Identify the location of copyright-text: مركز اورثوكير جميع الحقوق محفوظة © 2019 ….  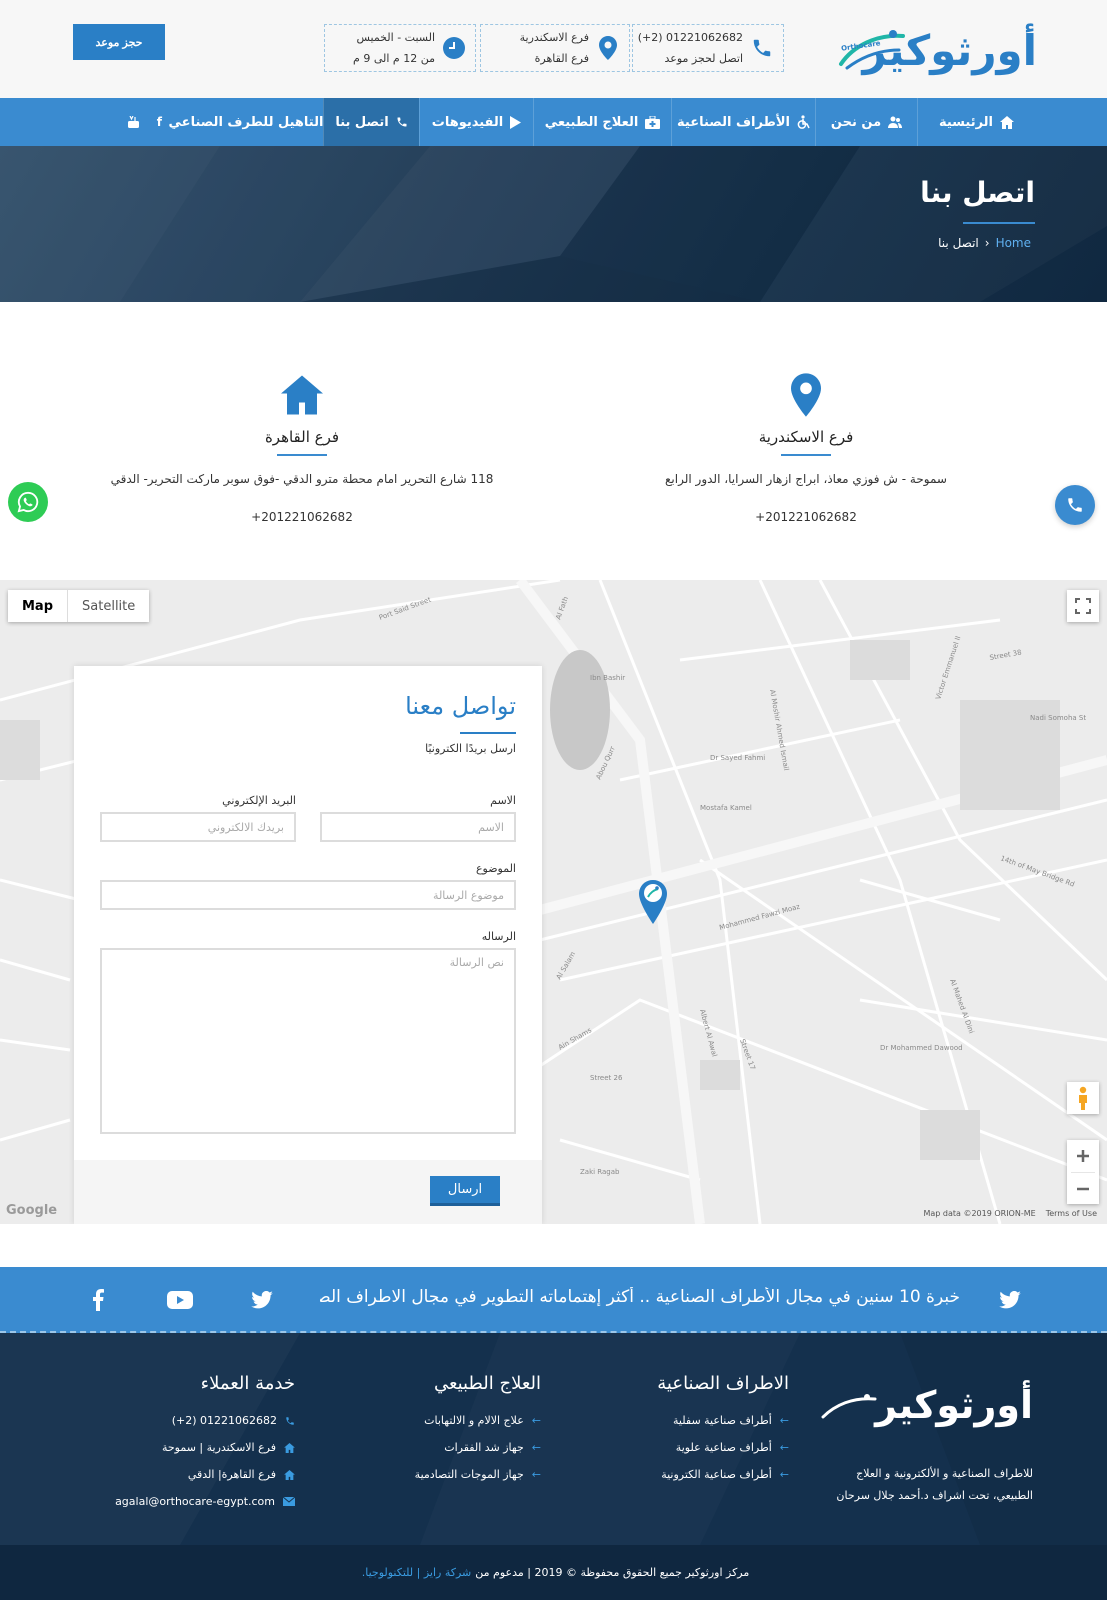
(612, 1572).